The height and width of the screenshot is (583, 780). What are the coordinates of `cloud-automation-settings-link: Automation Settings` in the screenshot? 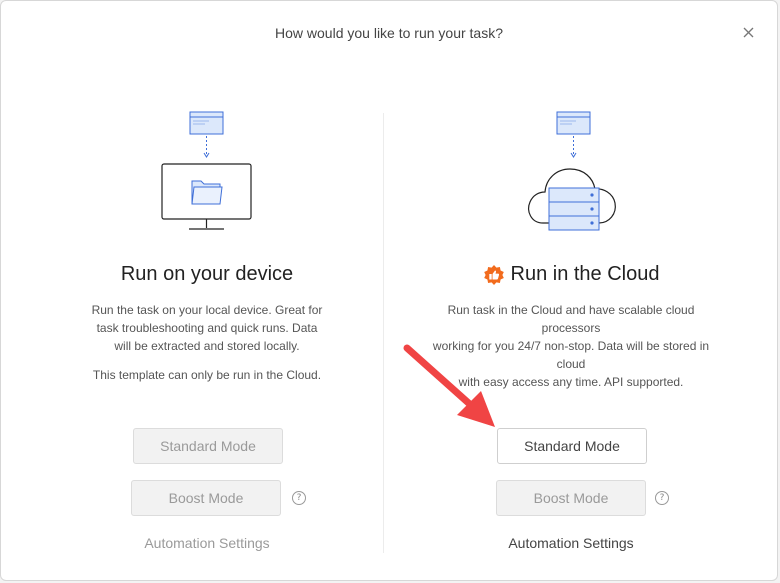 It's located at (571, 543).